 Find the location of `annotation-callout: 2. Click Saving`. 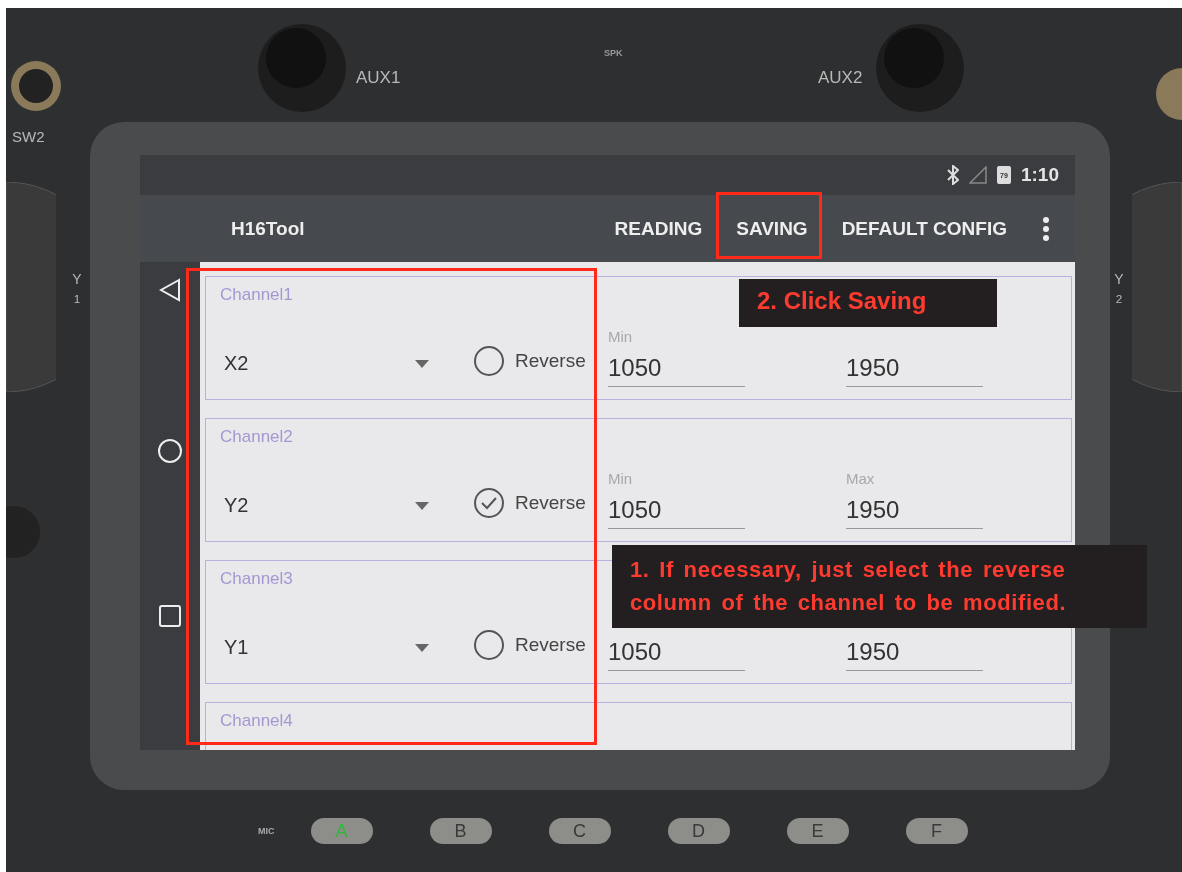

annotation-callout: 2. Click Saving is located at coordinates (868, 303).